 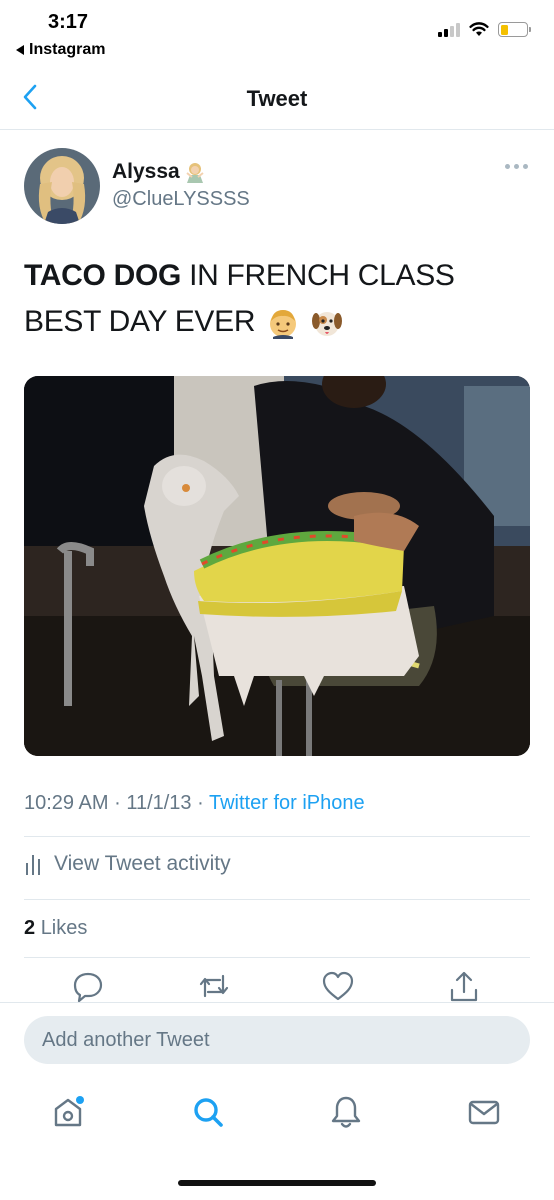 What do you see at coordinates (20, 50) in the screenshot?
I see `back-triangle-icon` at bounding box center [20, 50].